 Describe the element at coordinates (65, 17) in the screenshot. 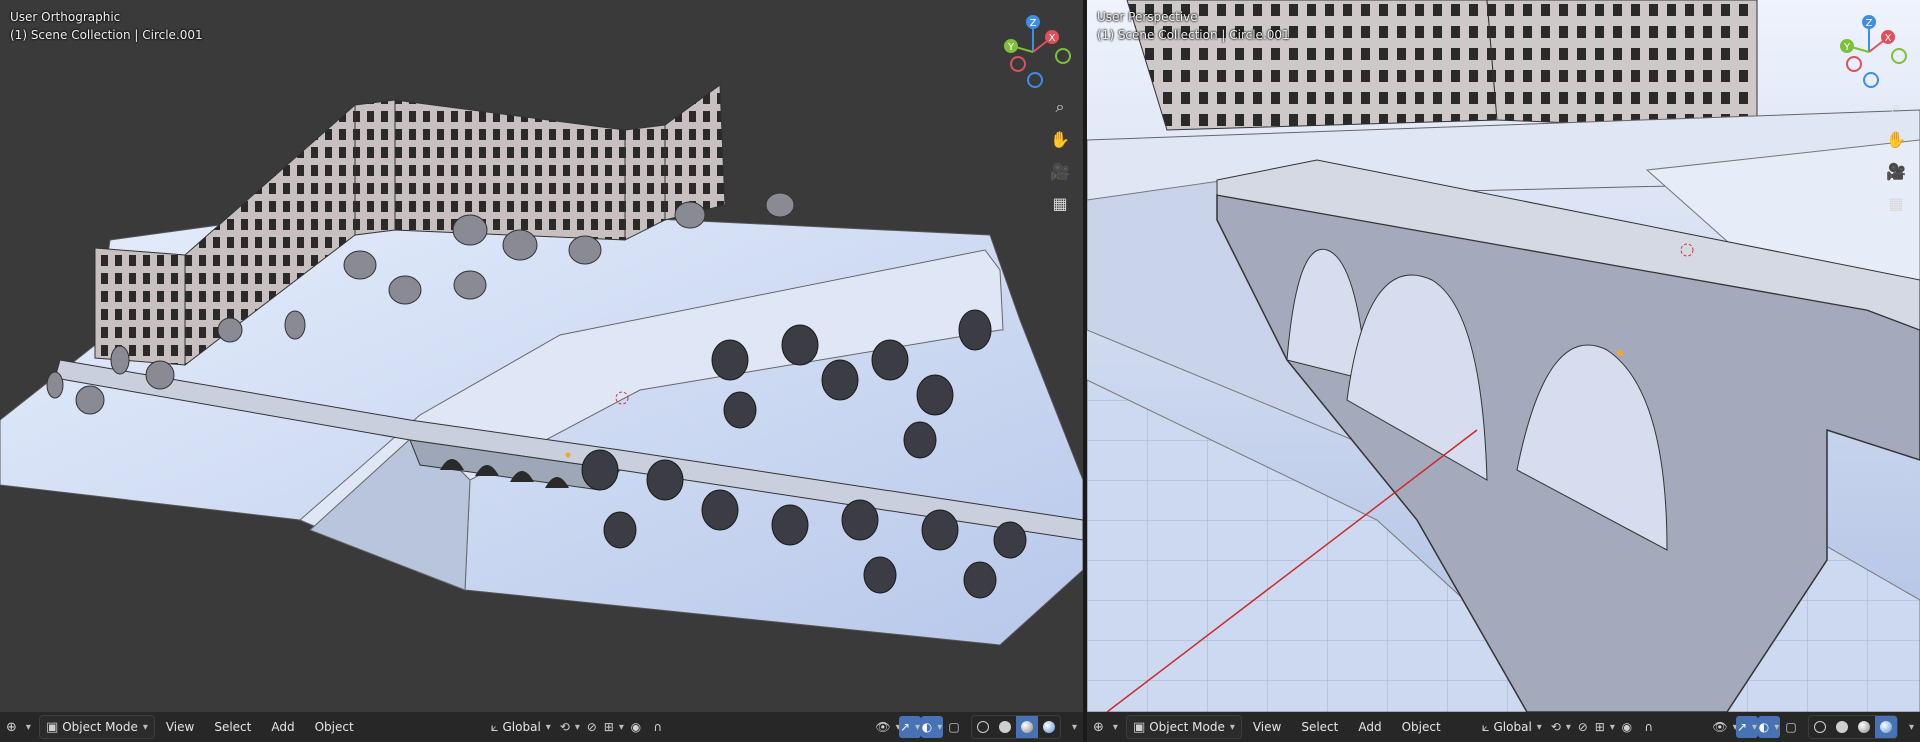

I see `view-name-label: User Orthographic` at that location.